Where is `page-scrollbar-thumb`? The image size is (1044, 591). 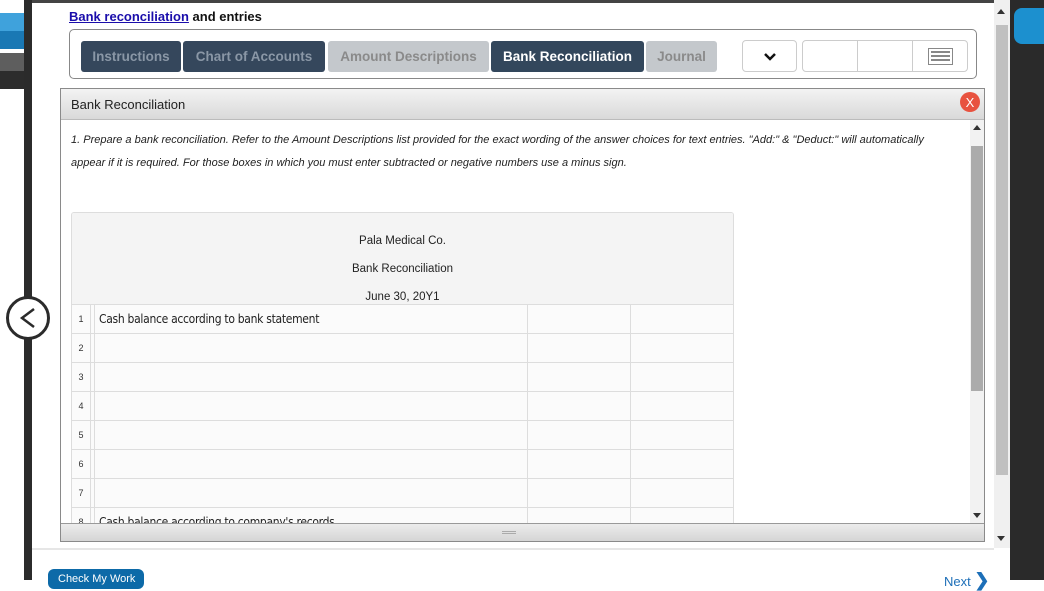
page-scrollbar-thumb is located at coordinates (1002, 250).